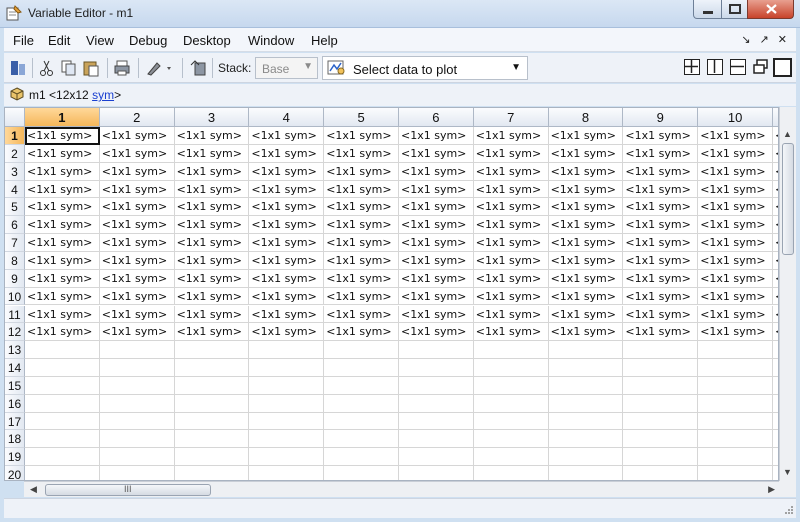 The image size is (800, 522). What do you see at coordinates (148, 40) in the screenshot?
I see `menu-debug: Debug` at bounding box center [148, 40].